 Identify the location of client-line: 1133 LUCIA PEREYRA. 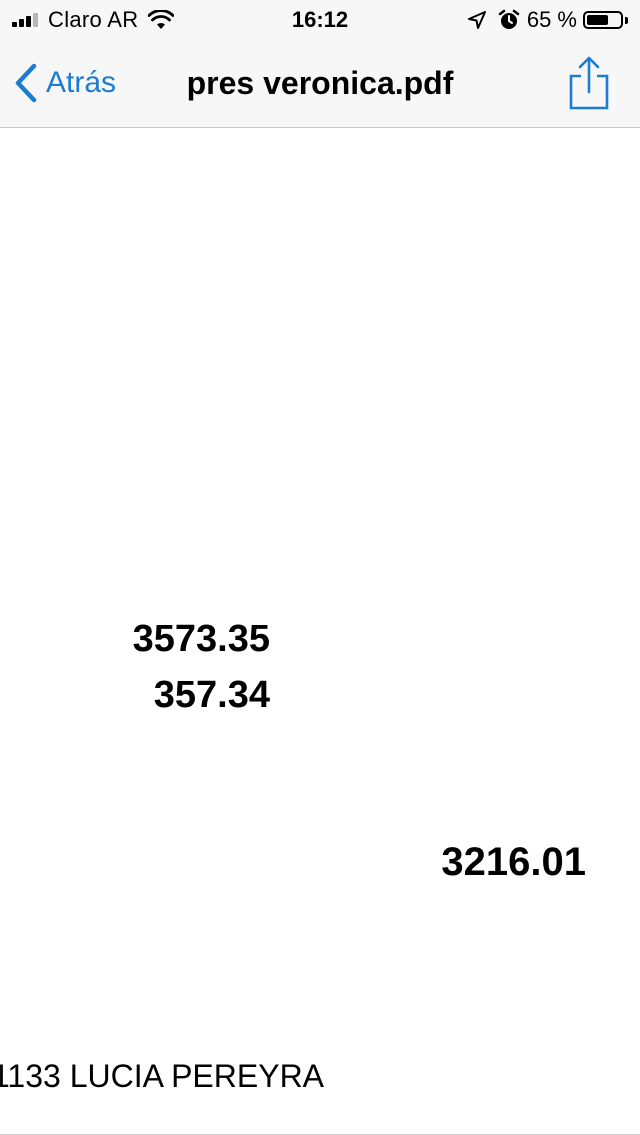
(162, 1076).